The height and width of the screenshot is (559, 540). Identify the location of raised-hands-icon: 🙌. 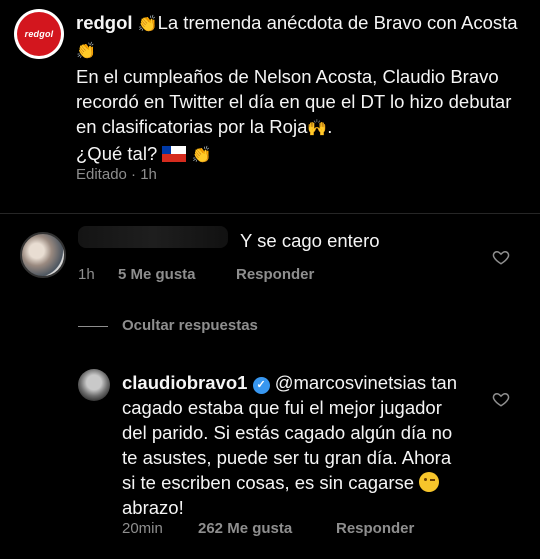
(317, 128).